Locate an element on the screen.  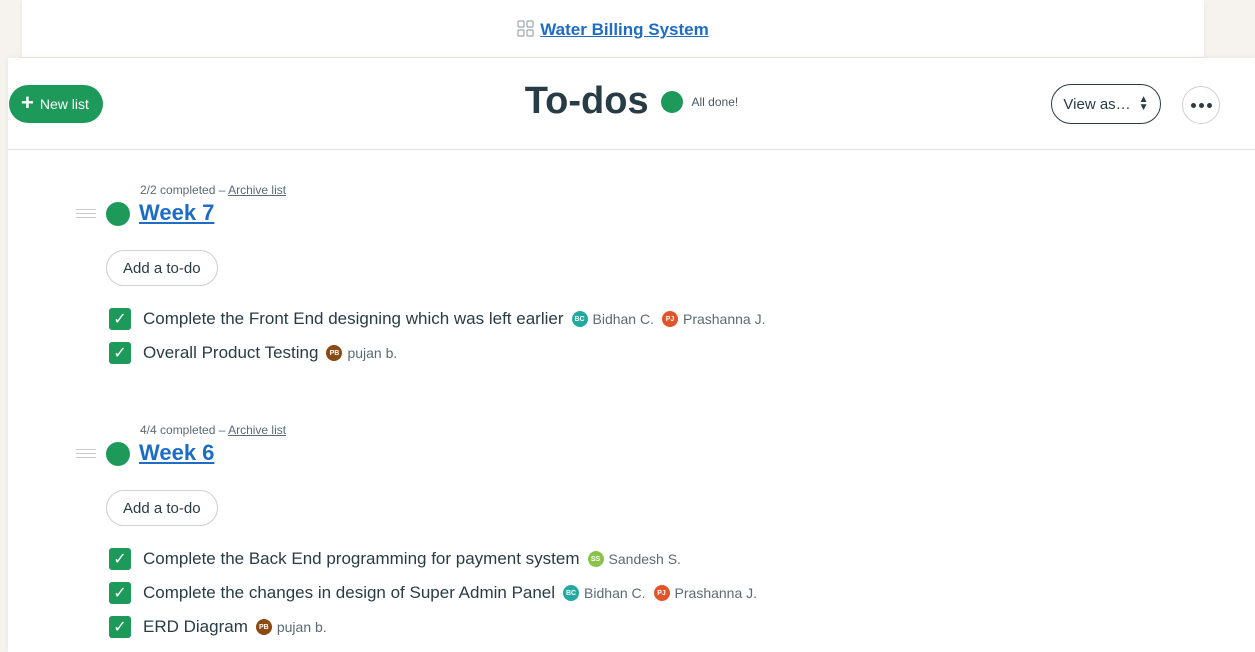
todo-item: ✓ ERD Diagram PB pujan b. is located at coordinates (218, 627).